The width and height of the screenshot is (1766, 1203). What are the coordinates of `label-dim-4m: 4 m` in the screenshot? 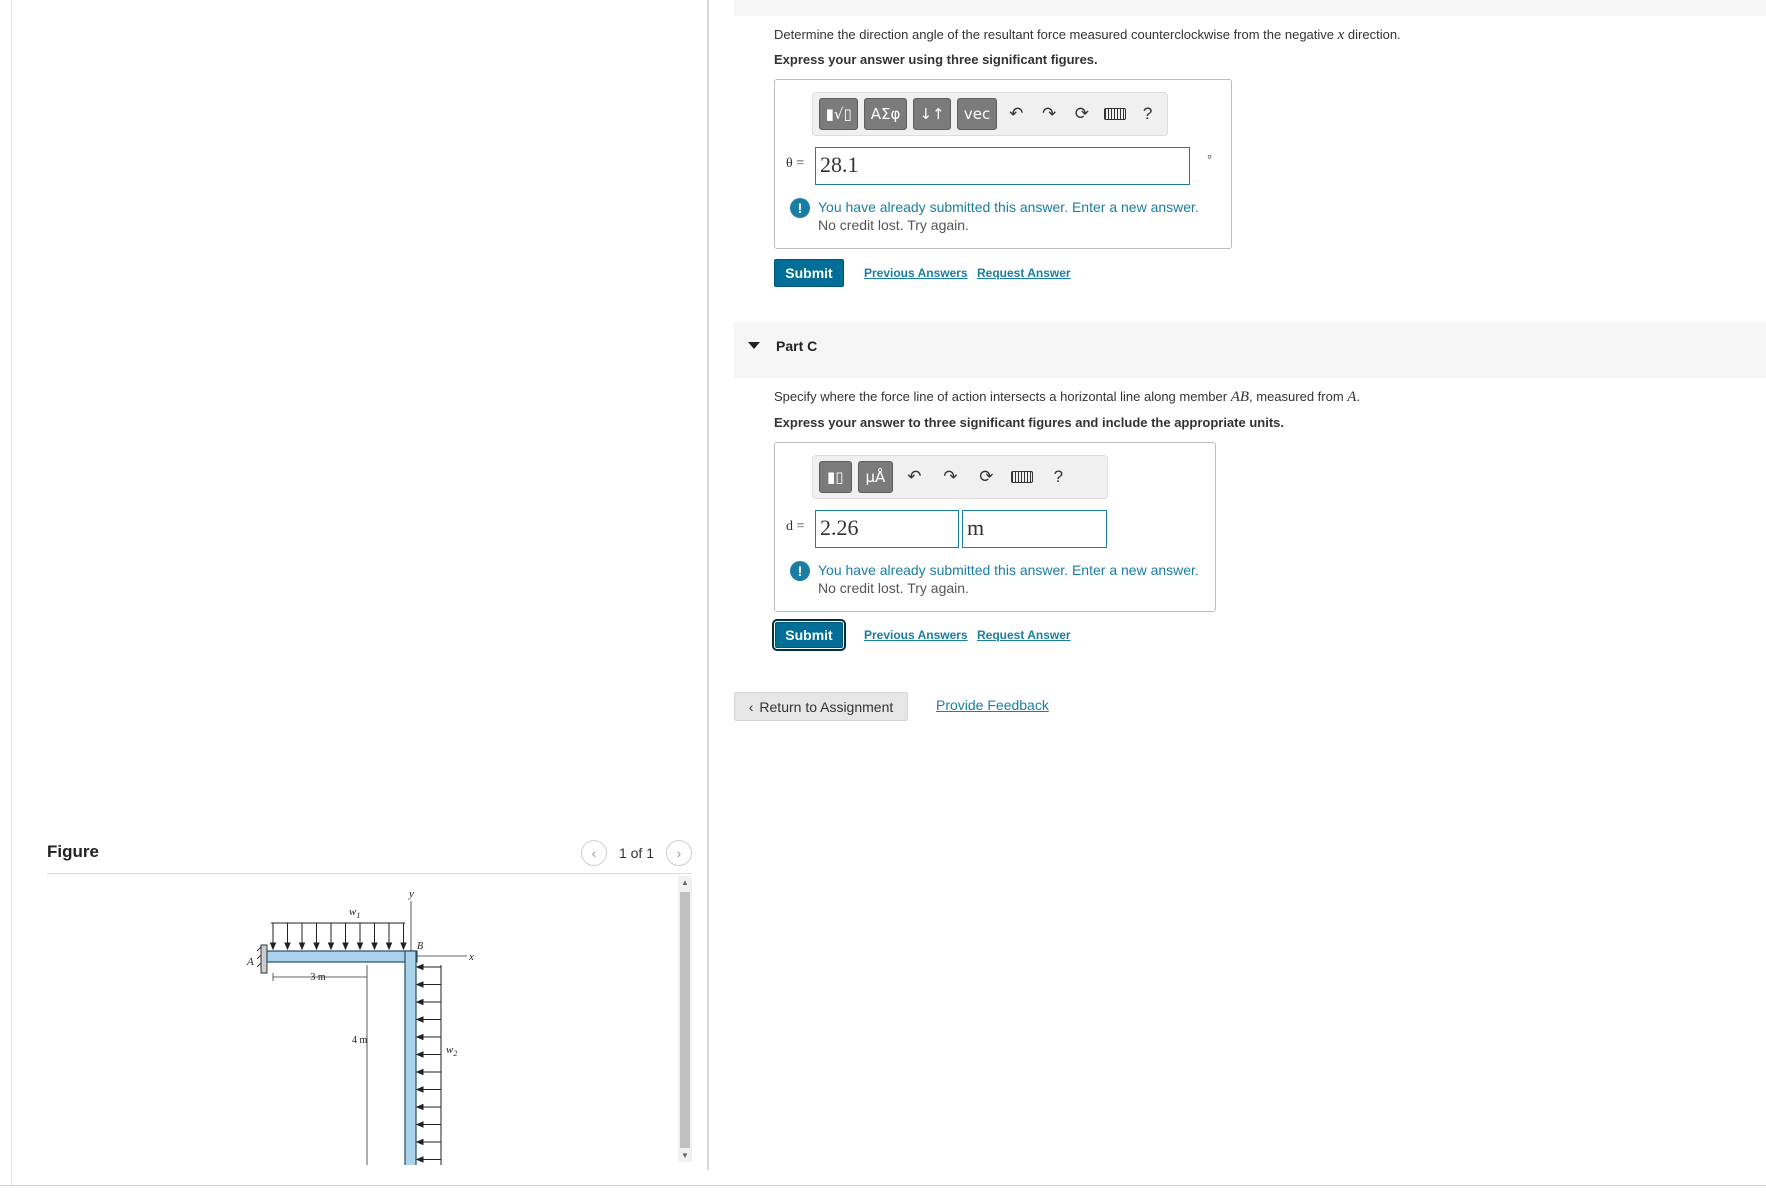 It's located at (360, 1040).